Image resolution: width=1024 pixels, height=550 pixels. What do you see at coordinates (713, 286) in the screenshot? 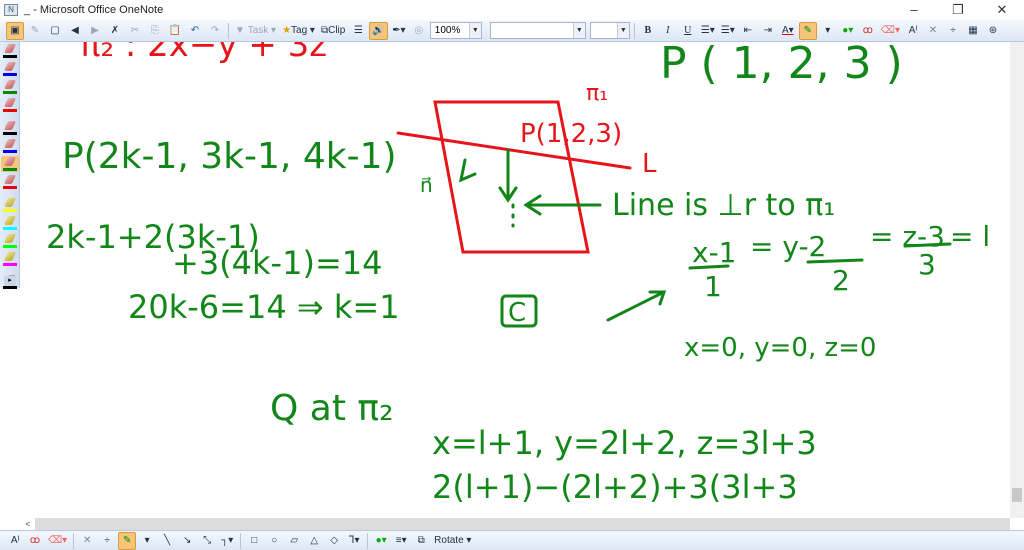
I see `ink-sym-x-den: 1` at bounding box center [713, 286].